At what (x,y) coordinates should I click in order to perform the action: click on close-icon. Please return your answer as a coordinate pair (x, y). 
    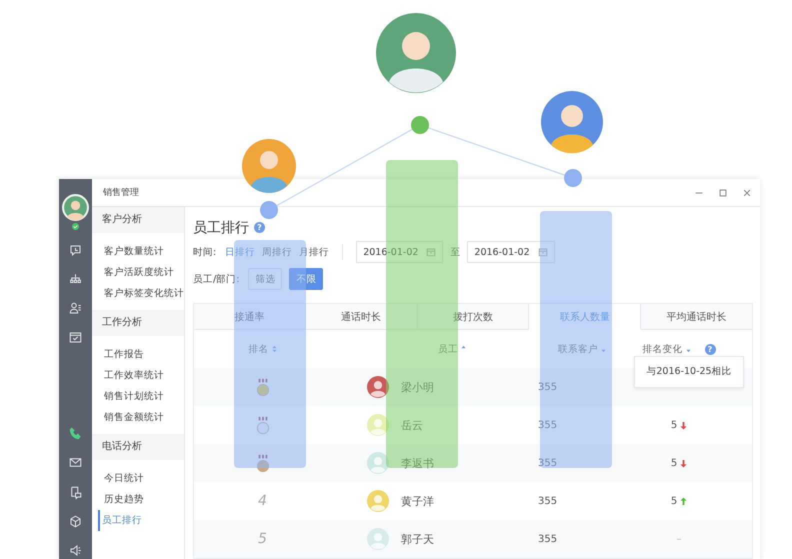
    Looking at the image, I should click on (747, 193).